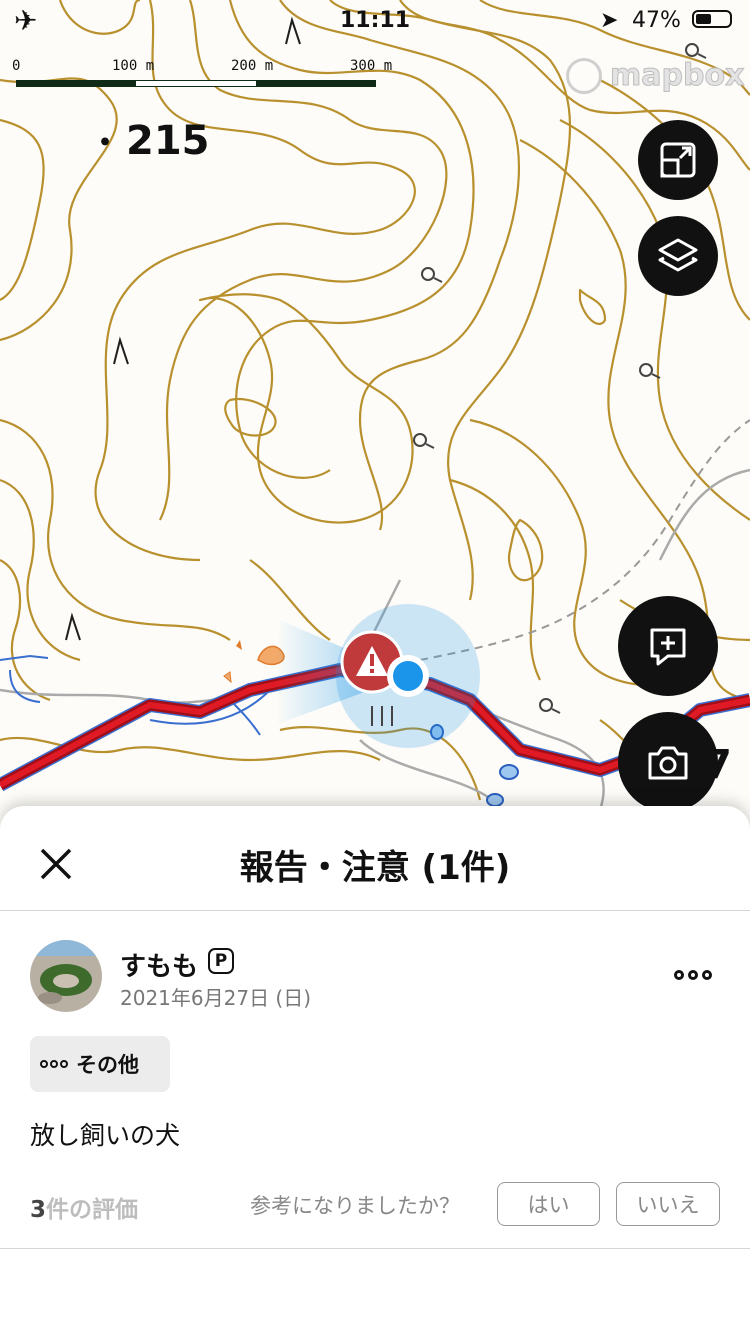 The image size is (750, 1334). I want to click on elevation-value: 215, so click(168, 141).